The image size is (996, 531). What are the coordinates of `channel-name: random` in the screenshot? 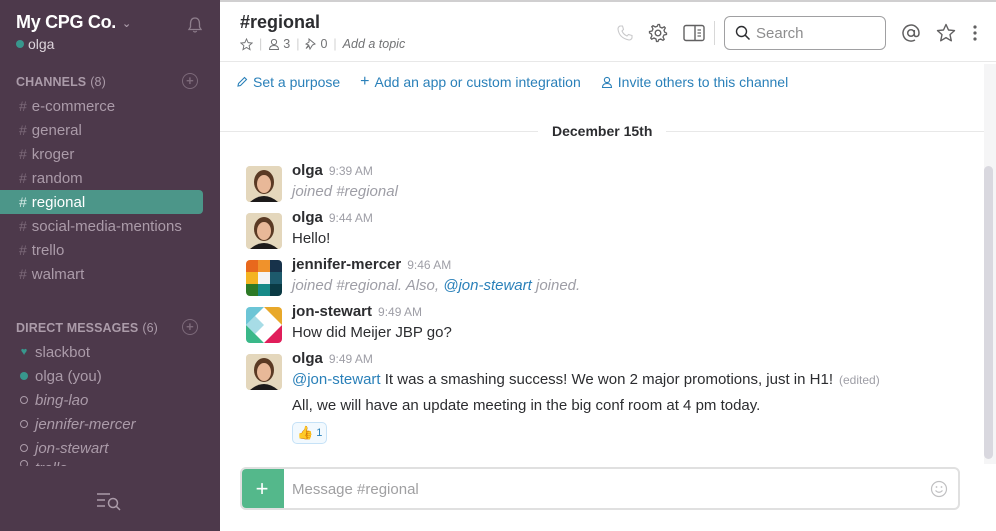 It's located at (57, 178).